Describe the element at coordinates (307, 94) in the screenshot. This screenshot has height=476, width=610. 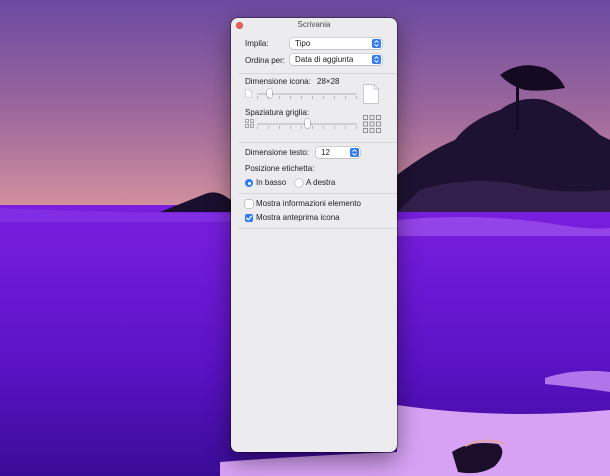
I see `slider-track` at that location.